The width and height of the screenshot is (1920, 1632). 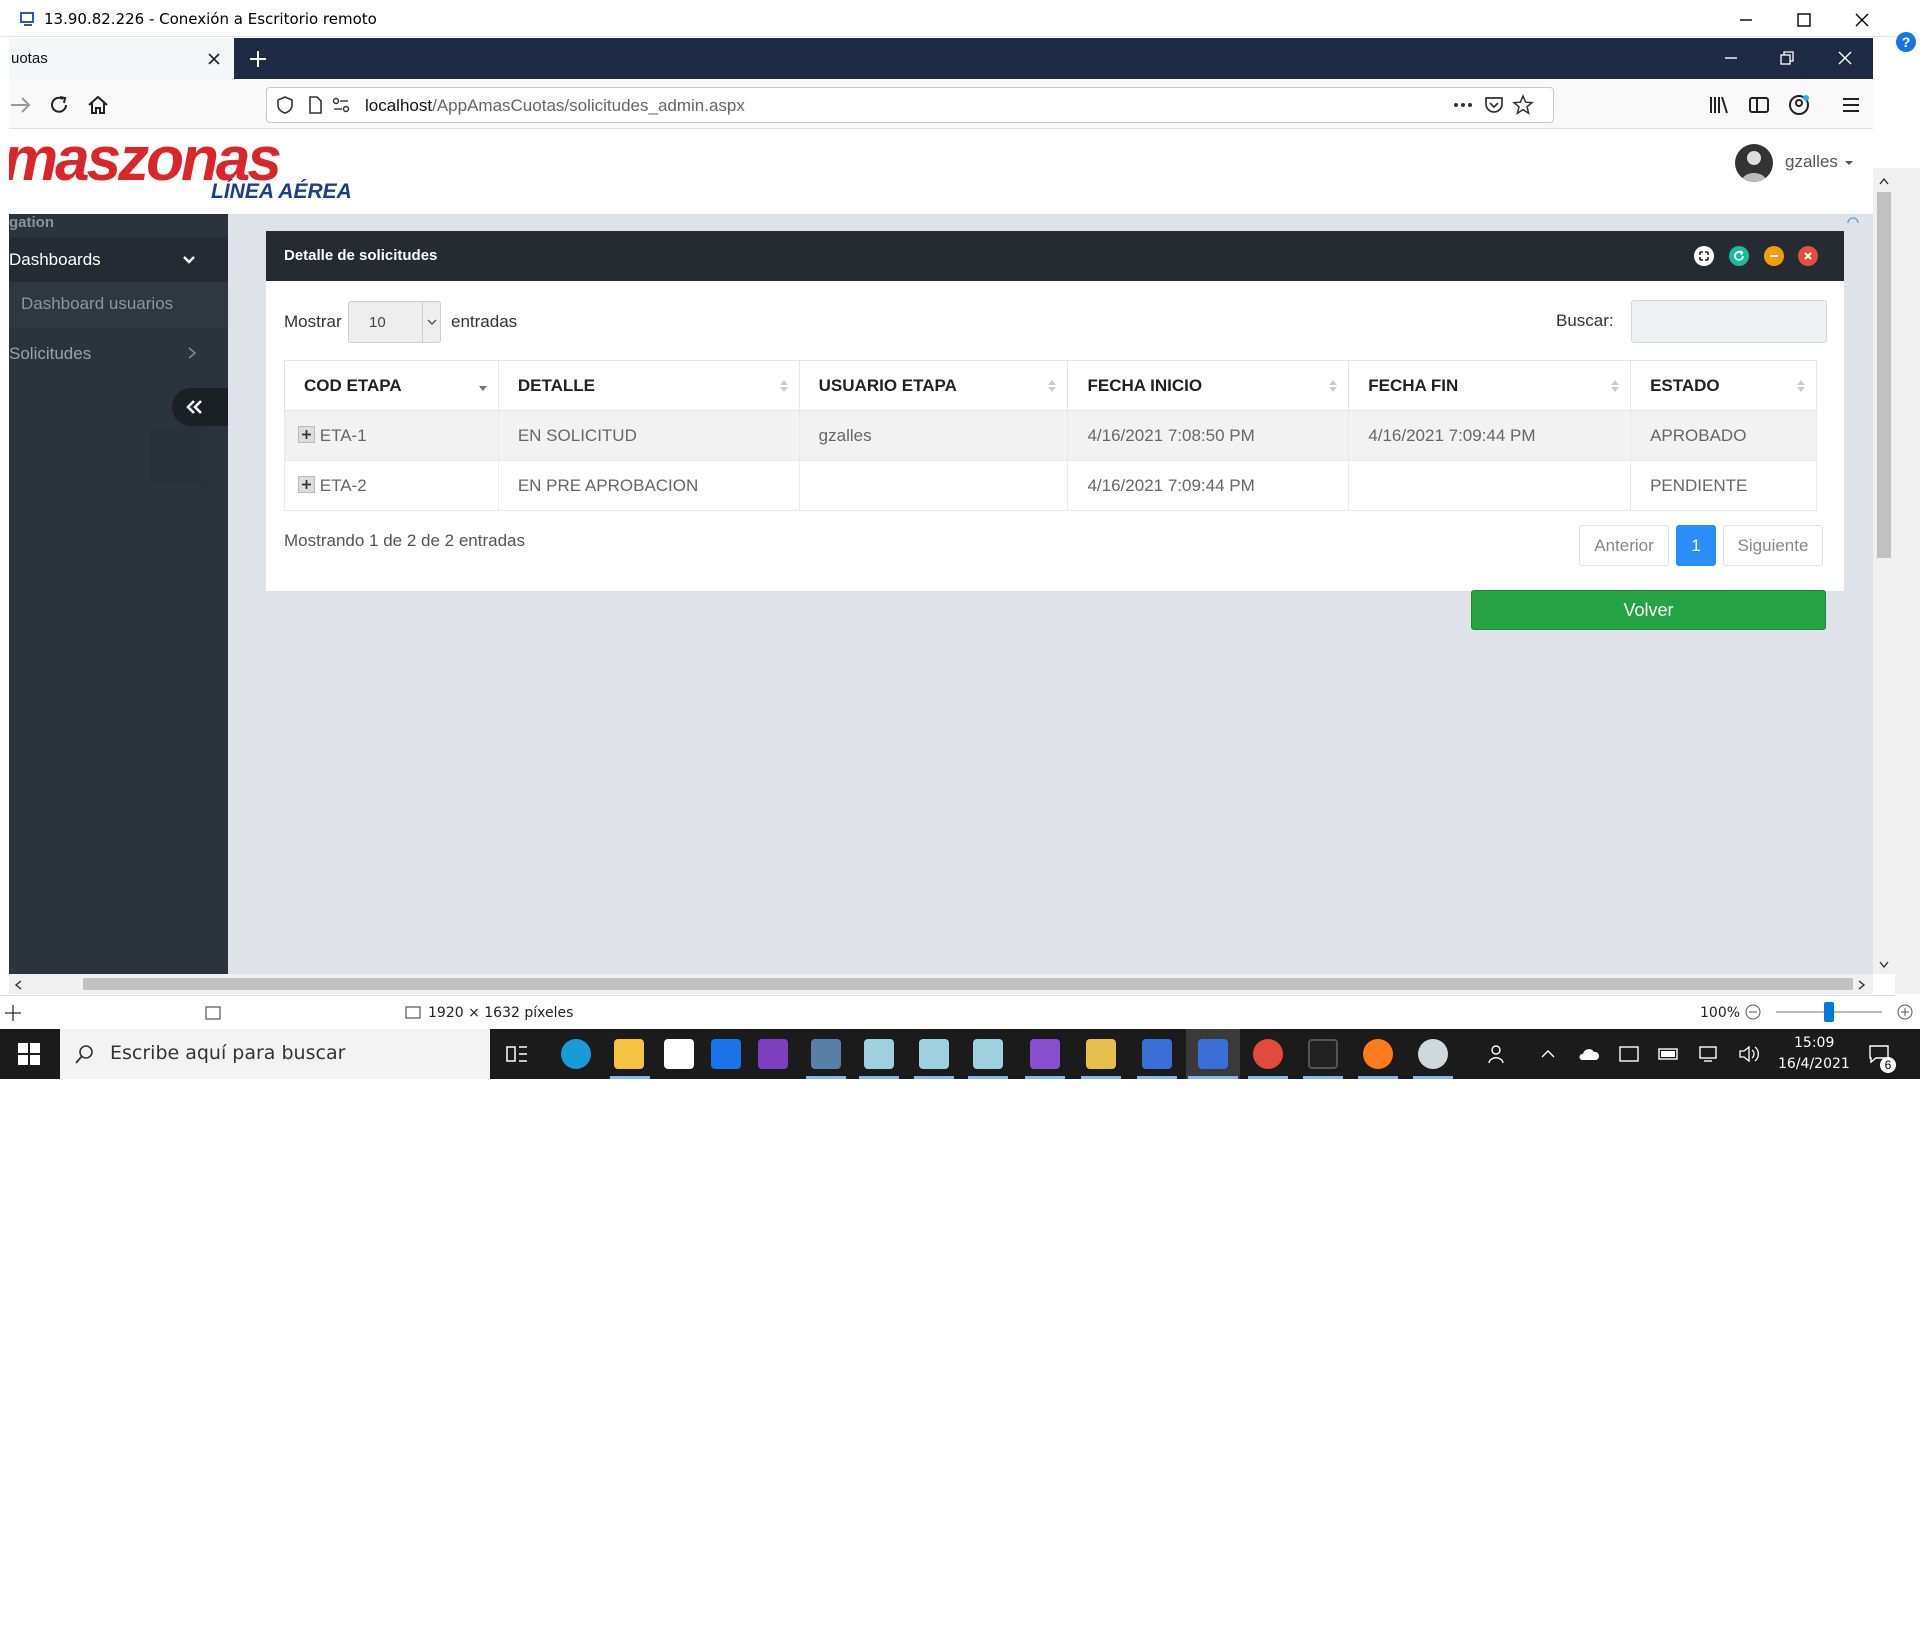 What do you see at coordinates (1157, 1054) in the screenshot?
I see `remote-desktop-icon` at bounding box center [1157, 1054].